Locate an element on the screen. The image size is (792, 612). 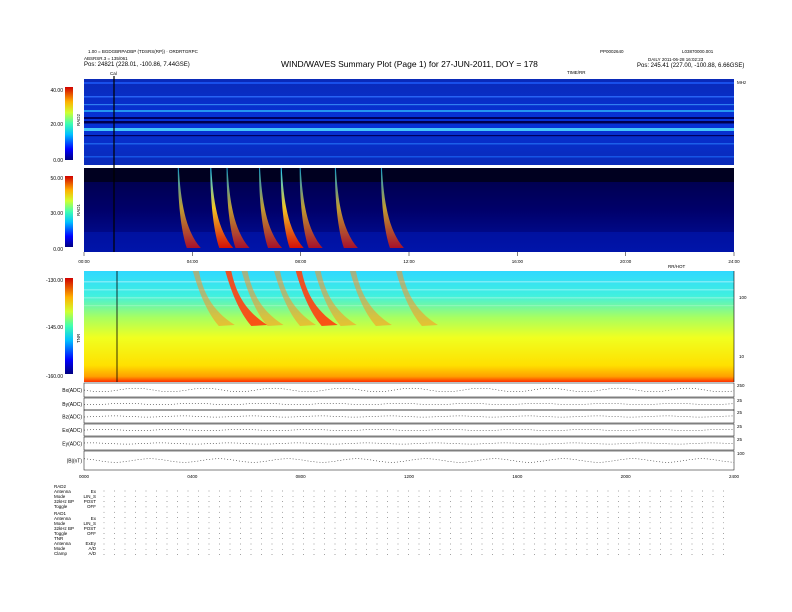
line-panel-label: Bx(ADC) is located at coordinates (72, 391).